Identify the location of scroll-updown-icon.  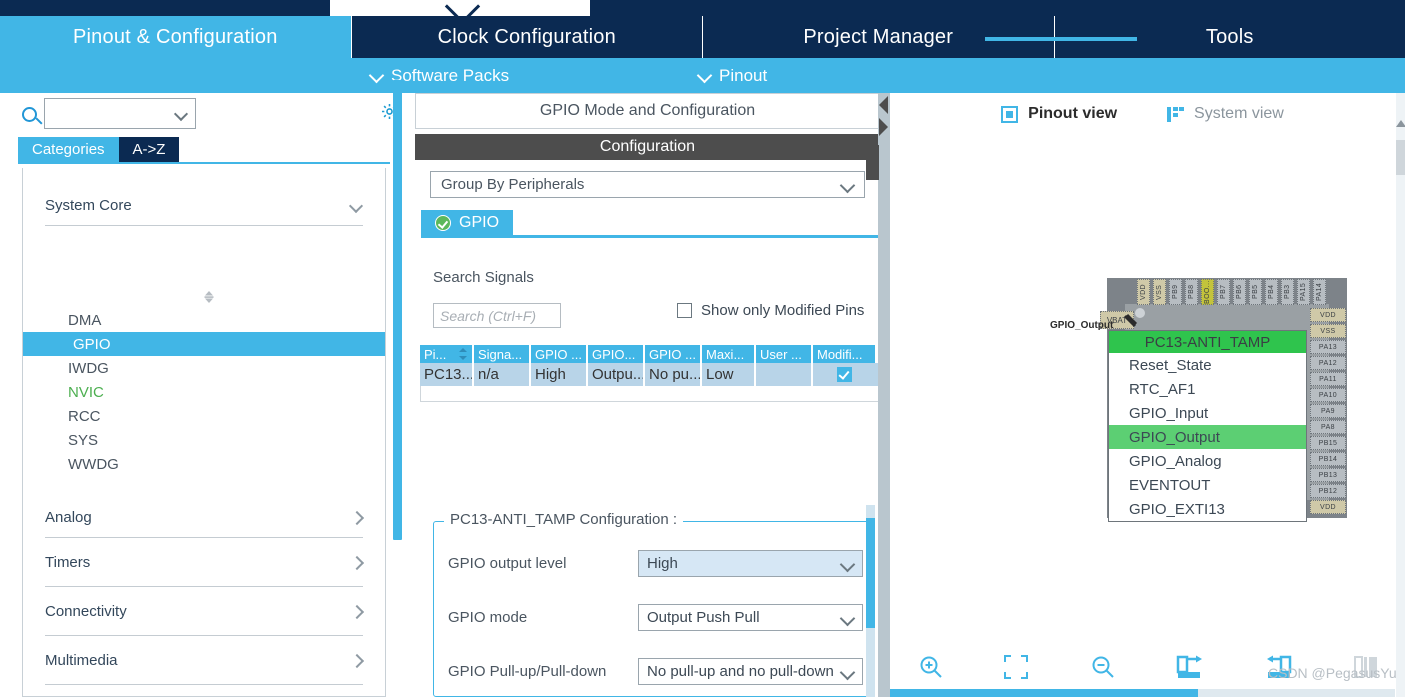
(209, 297).